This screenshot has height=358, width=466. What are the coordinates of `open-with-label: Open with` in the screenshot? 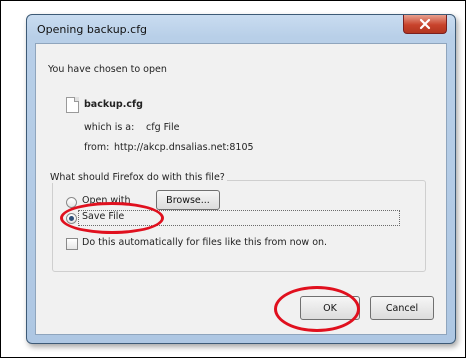 It's located at (106, 200).